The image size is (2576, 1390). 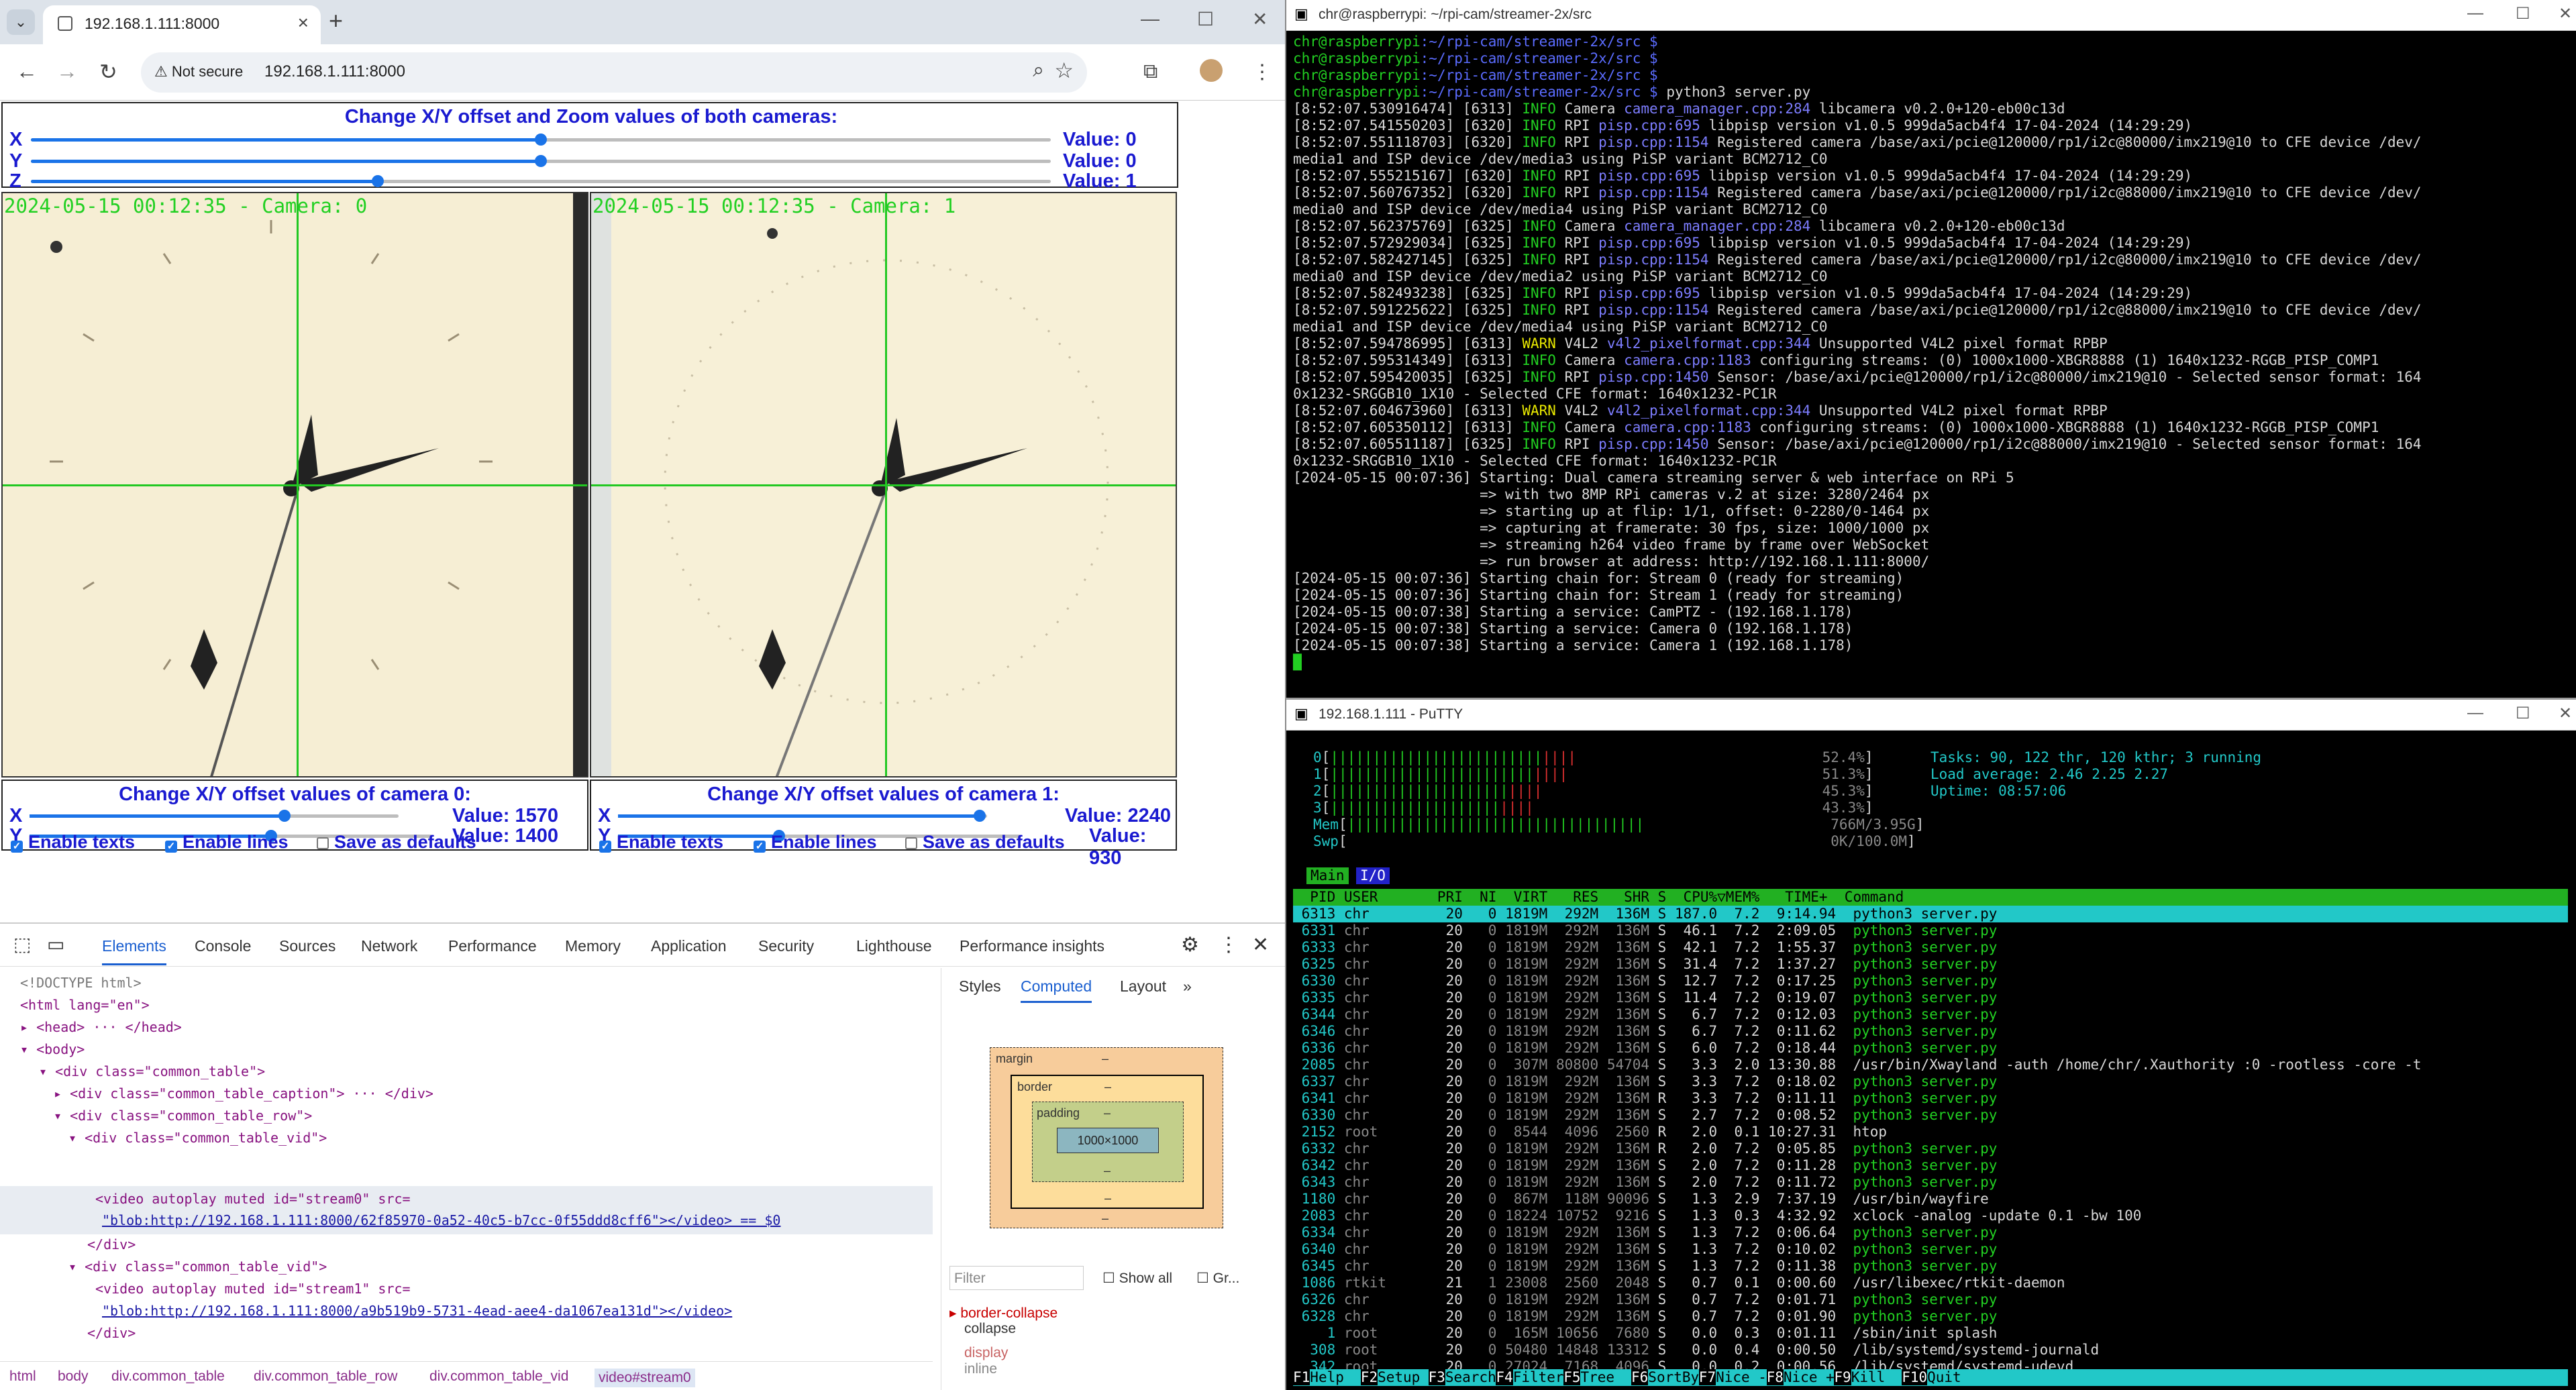 What do you see at coordinates (108, 72) in the screenshot?
I see `reload-icon: ↻` at bounding box center [108, 72].